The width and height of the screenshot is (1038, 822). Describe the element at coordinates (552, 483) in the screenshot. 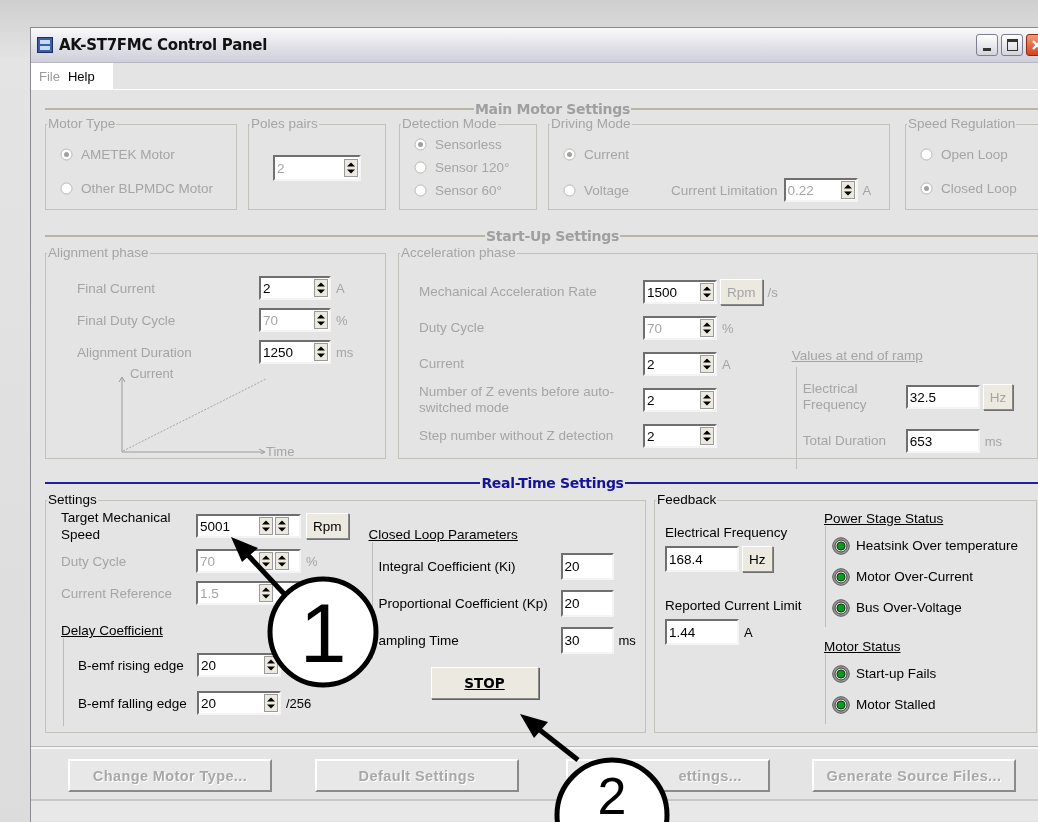

I see `section-title: Real-Time Settings` at that location.